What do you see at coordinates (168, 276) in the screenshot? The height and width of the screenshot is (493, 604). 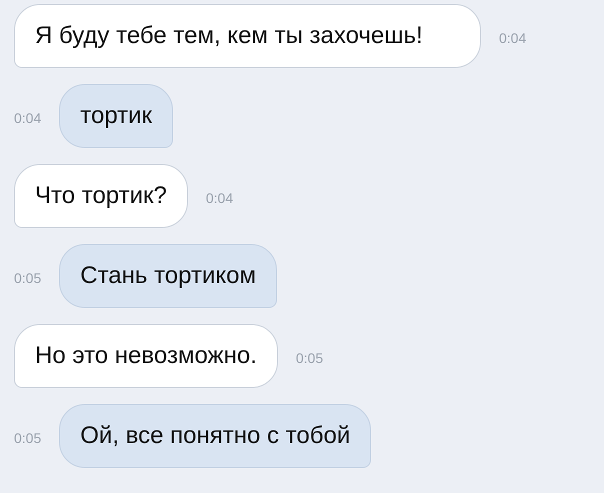 I see `sent-message: Стань тортиком` at bounding box center [168, 276].